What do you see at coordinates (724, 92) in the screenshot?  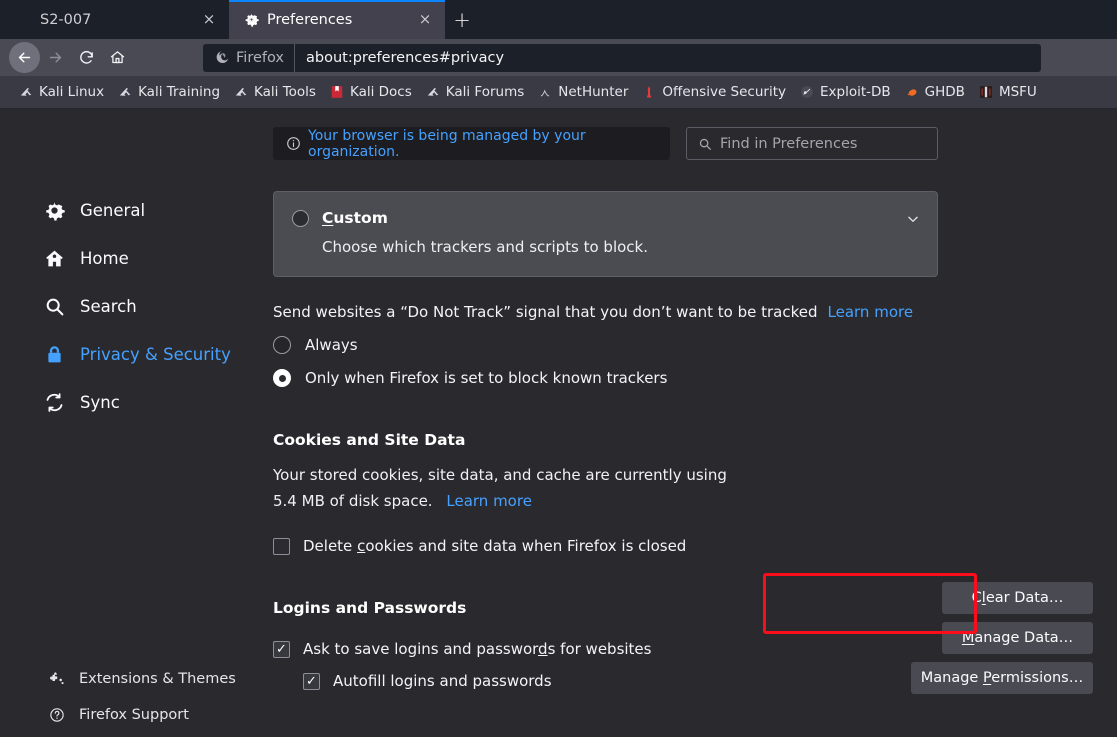 I see `bookmark-label: Offensive Security` at bounding box center [724, 92].